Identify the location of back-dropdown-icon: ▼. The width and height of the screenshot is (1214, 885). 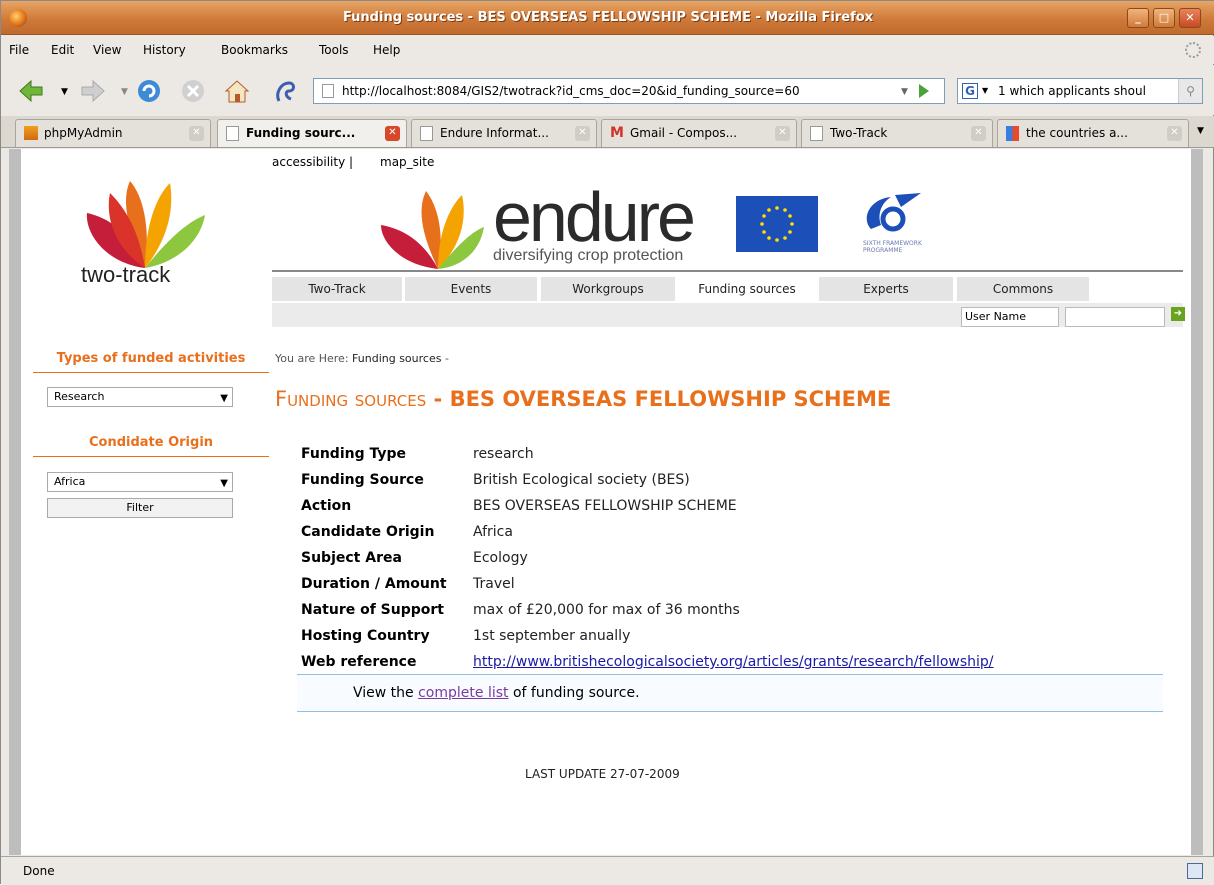
(64, 92).